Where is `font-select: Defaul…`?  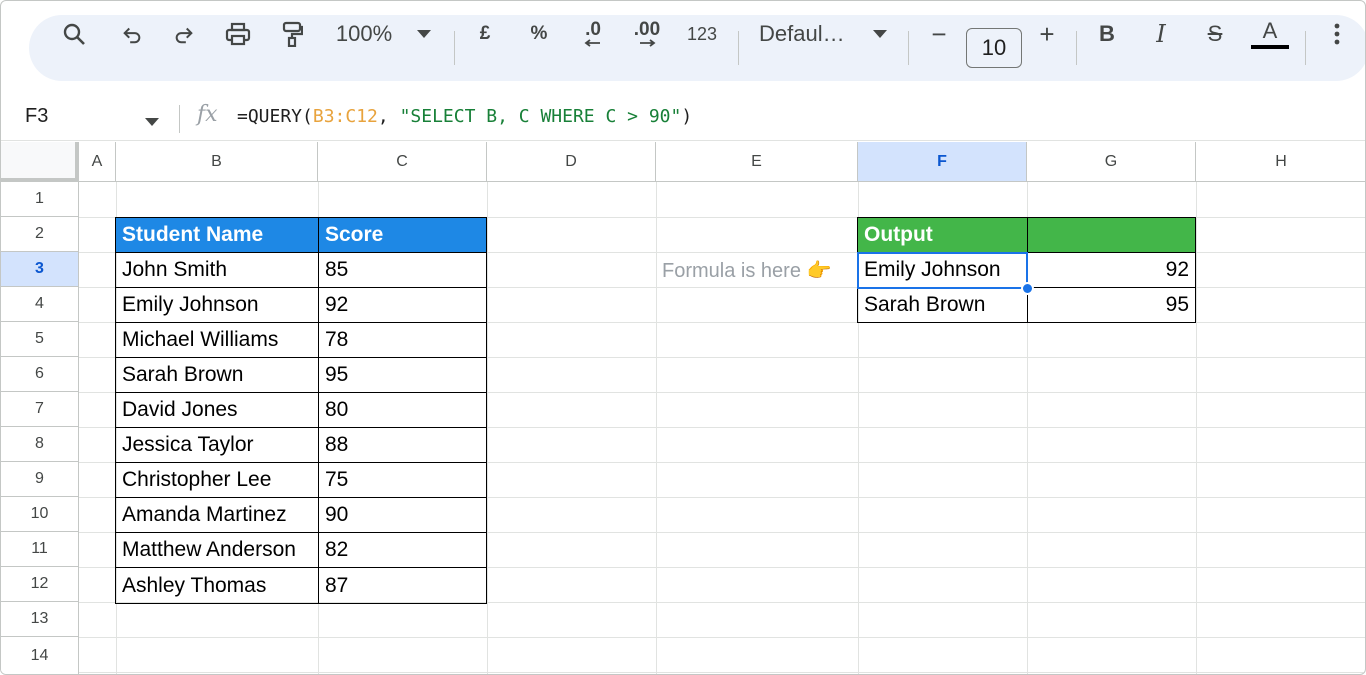 font-select: Defaul… is located at coordinates (807, 34).